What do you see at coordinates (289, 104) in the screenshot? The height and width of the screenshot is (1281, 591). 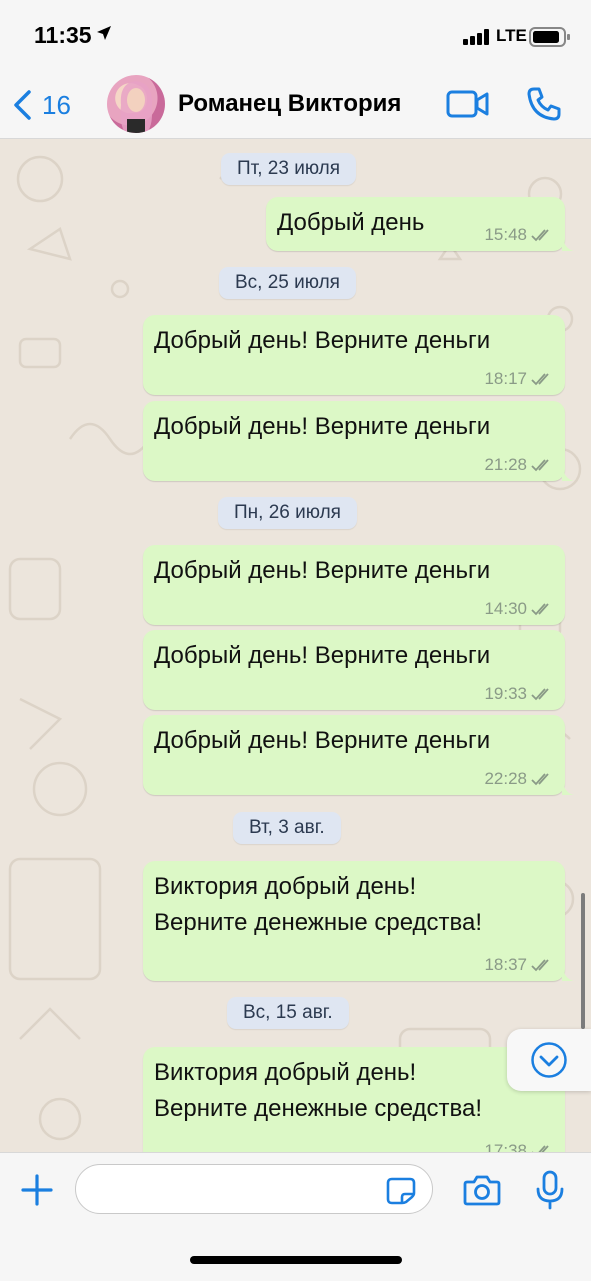 I see `contact-name: Романец Виктория` at bounding box center [289, 104].